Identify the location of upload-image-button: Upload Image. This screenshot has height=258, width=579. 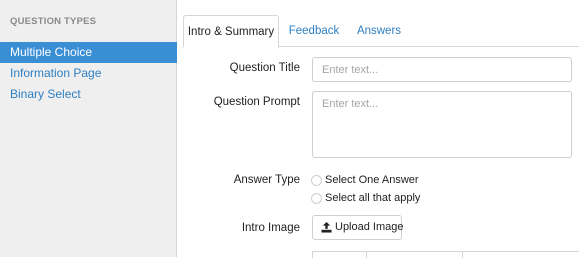
(358, 227).